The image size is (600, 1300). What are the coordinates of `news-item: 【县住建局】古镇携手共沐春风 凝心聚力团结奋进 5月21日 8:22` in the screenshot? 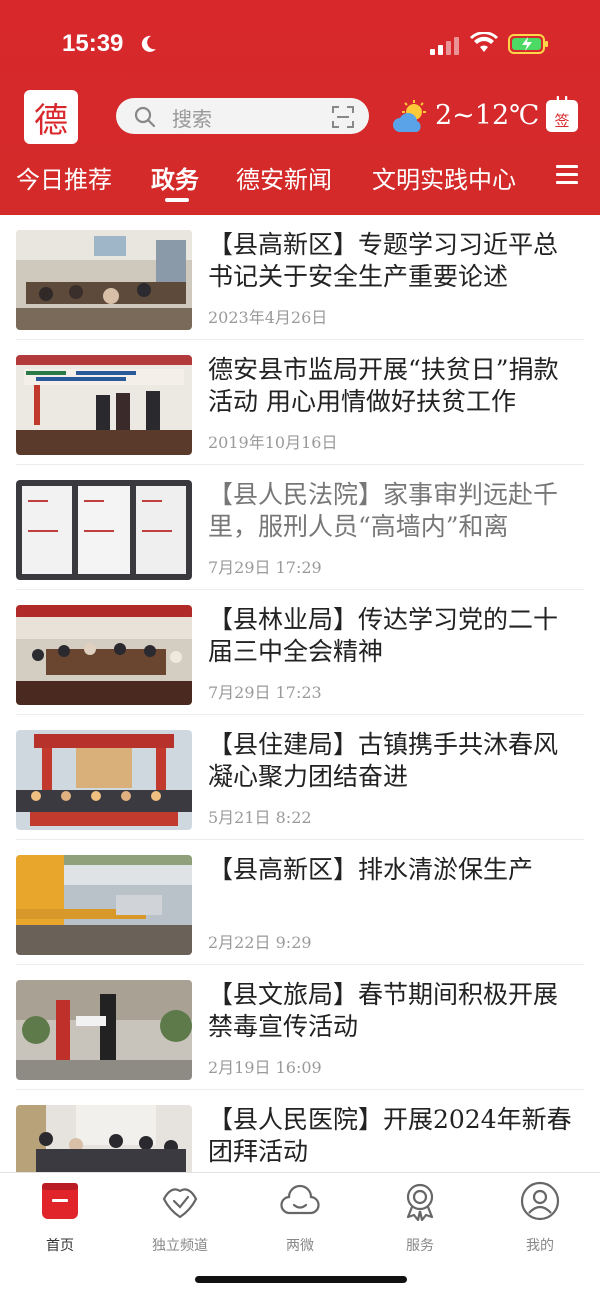 It's located at (300, 777).